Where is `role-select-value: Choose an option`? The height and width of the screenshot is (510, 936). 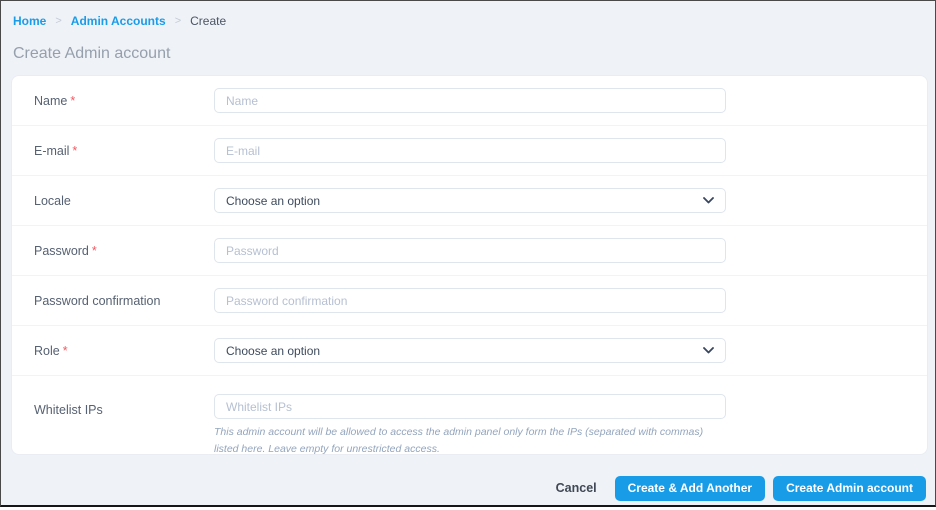
role-select-value: Choose an option is located at coordinates (273, 350).